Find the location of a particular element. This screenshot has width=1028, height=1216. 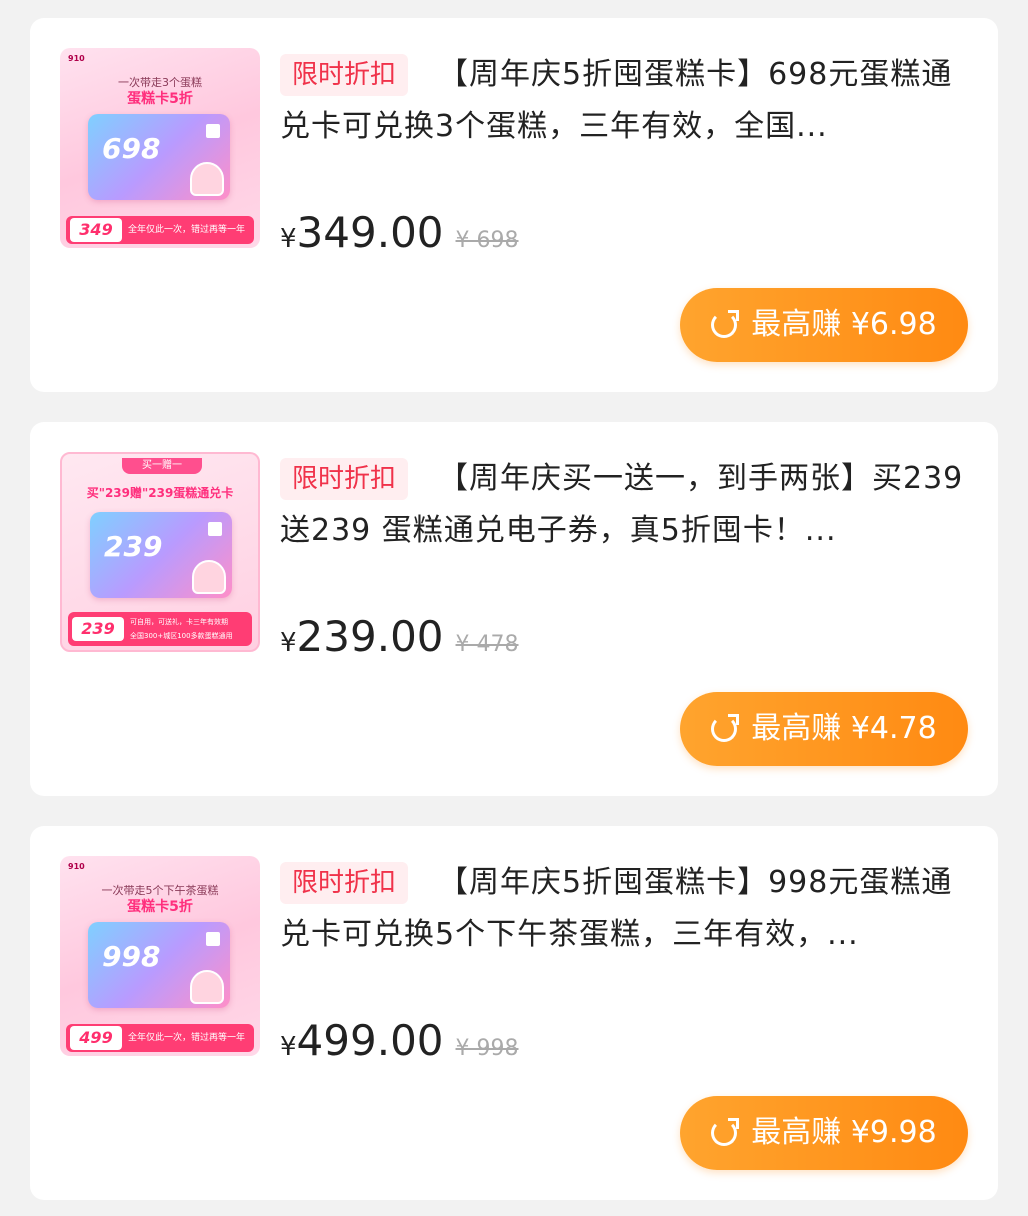

original-price: ¥ 478 is located at coordinates (487, 644).